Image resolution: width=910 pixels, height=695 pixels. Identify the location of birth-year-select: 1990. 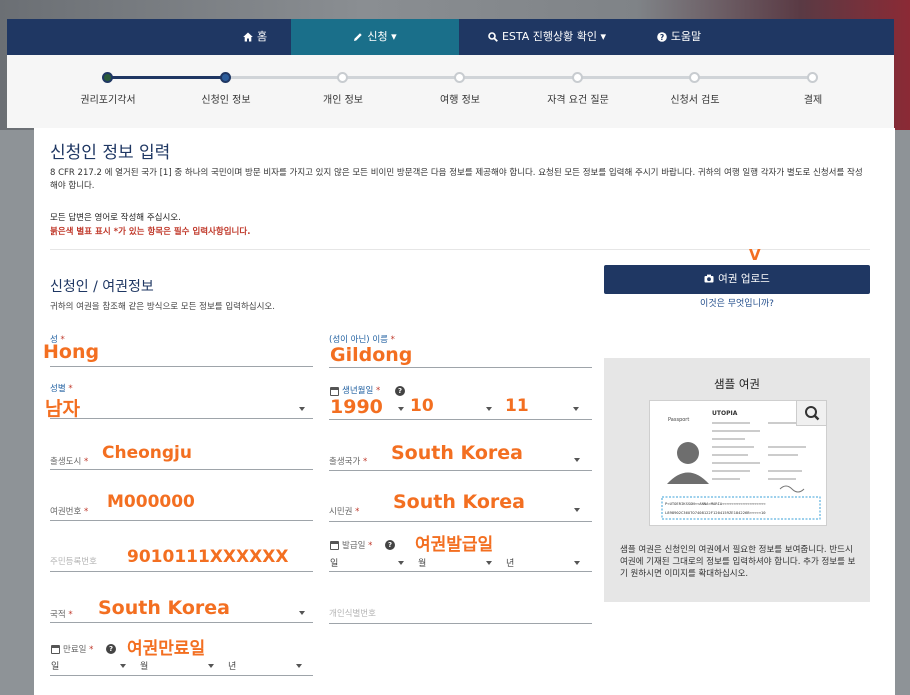
(356, 407).